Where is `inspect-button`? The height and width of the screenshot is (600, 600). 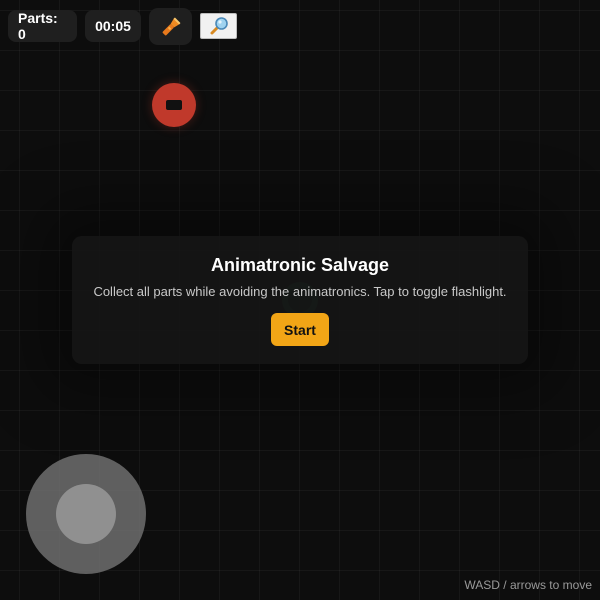 inspect-button is located at coordinates (218, 26).